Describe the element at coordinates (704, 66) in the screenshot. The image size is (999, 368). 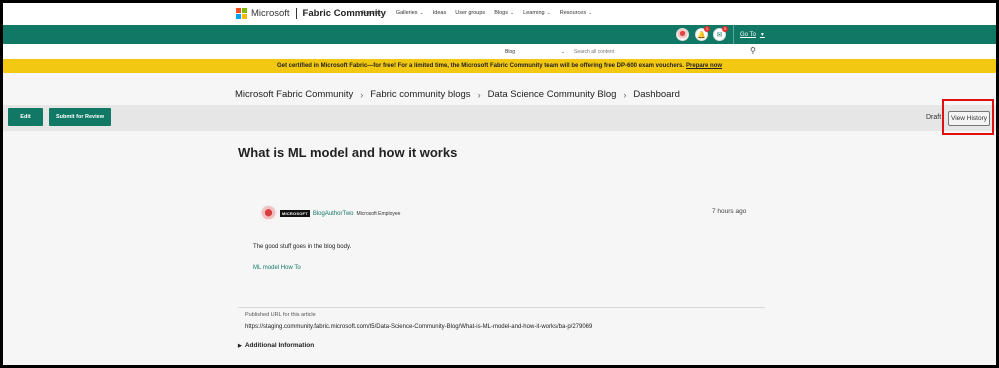
I see `banner-link: Prepare now` at that location.